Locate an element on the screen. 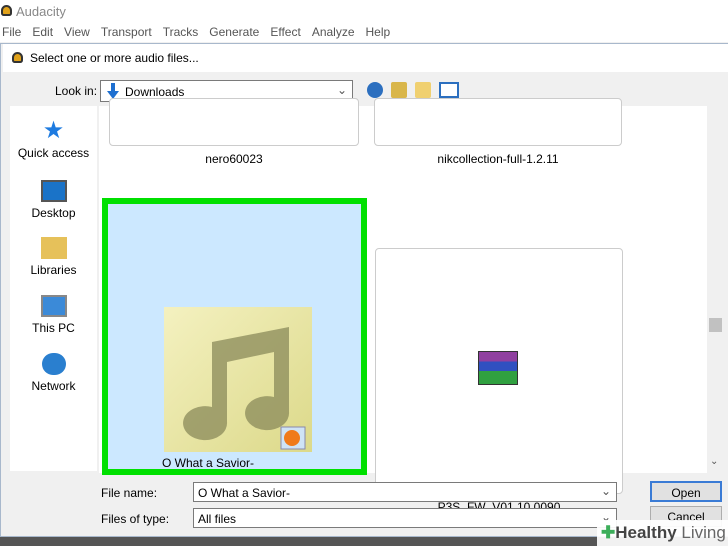 Image resolution: width=728 pixels, height=546 pixels. back-icon is located at coordinates (375, 90).